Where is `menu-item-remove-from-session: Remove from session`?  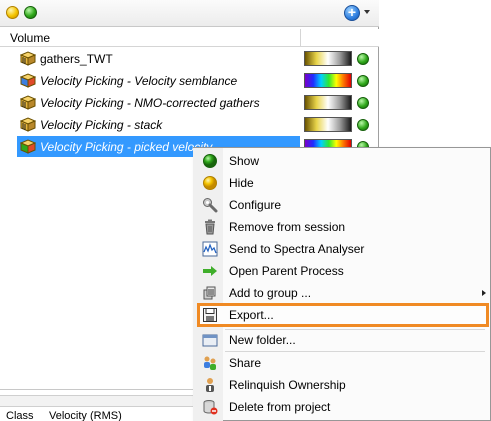
menu-item-remove-from-session: Remove from session is located at coordinates (342, 227).